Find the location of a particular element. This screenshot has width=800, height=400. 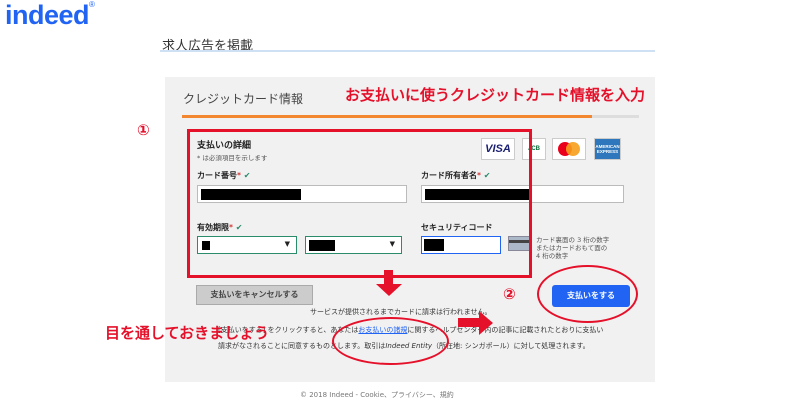

arrow-right-icon is located at coordinates (469, 322).